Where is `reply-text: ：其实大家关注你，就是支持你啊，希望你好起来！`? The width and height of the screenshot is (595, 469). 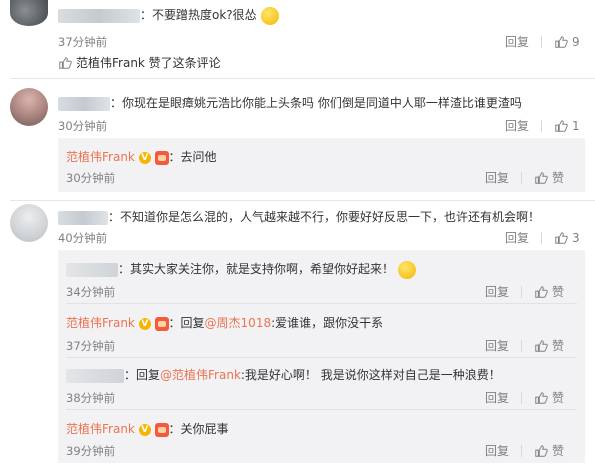
reply-text: ：其实大家关注你，就是支持你啊，希望你好起来！ is located at coordinates (256, 269).